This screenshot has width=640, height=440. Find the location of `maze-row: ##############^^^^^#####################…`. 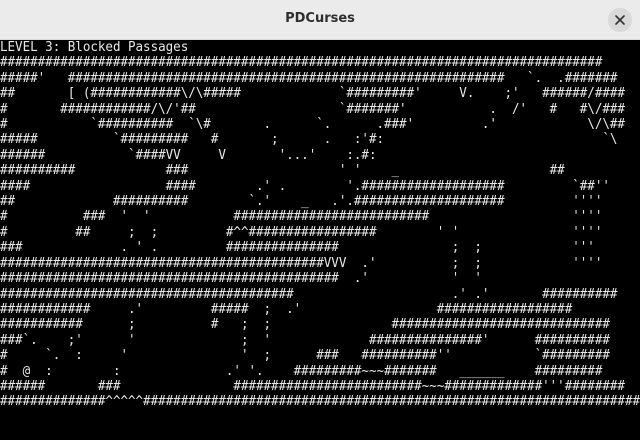

maze-row: ##############^^^^^#####################… is located at coordinates (320, 402).